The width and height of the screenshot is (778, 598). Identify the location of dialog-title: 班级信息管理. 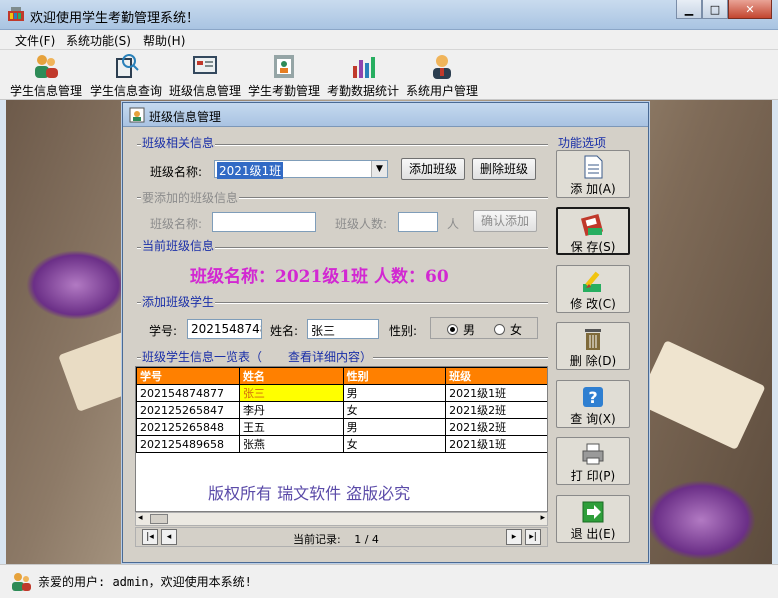
(185, 117).